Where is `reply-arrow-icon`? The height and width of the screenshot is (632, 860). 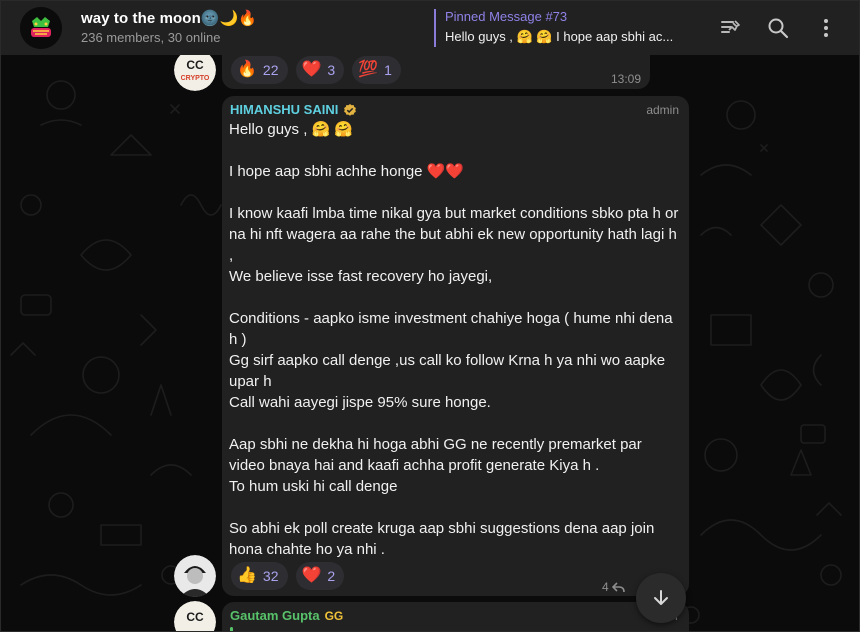
reply-arrow-icon is located at coordinates (618, 586).